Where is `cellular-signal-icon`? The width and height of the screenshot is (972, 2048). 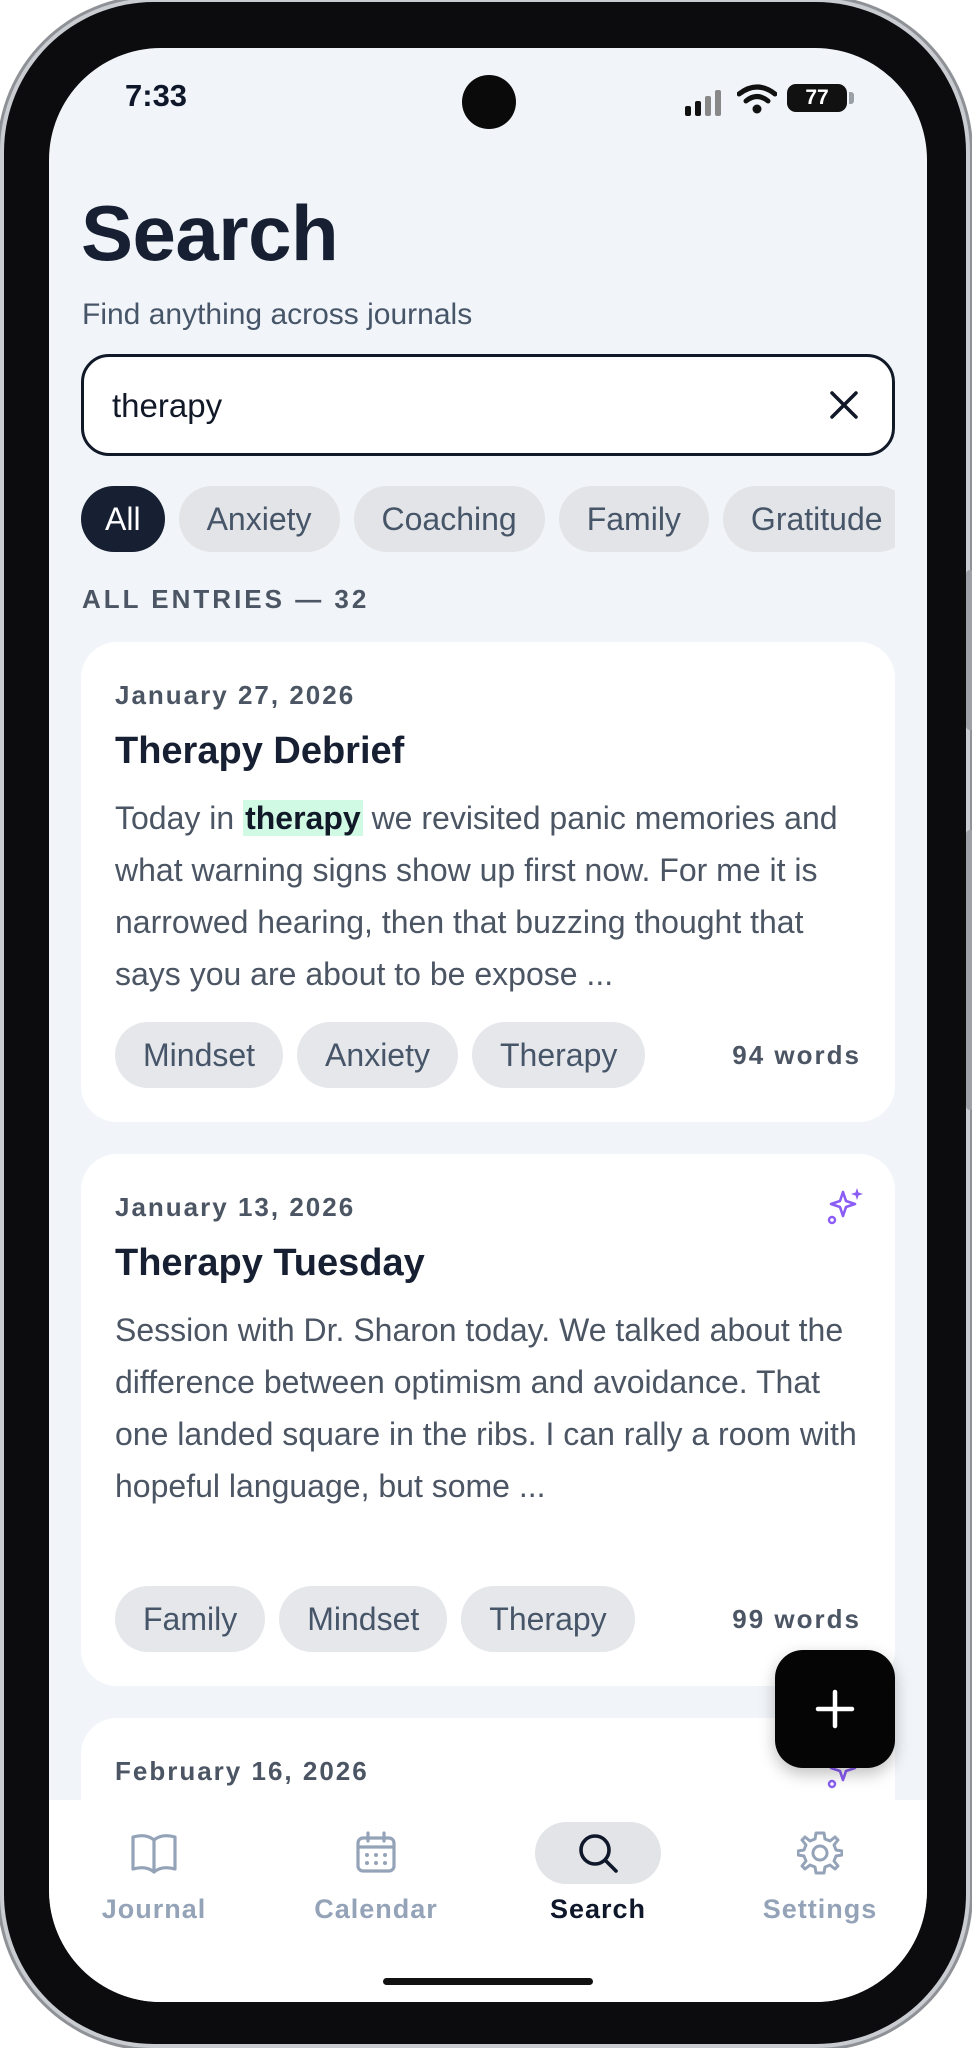
cellular-signal-icon is located at coordinates (703, 103).